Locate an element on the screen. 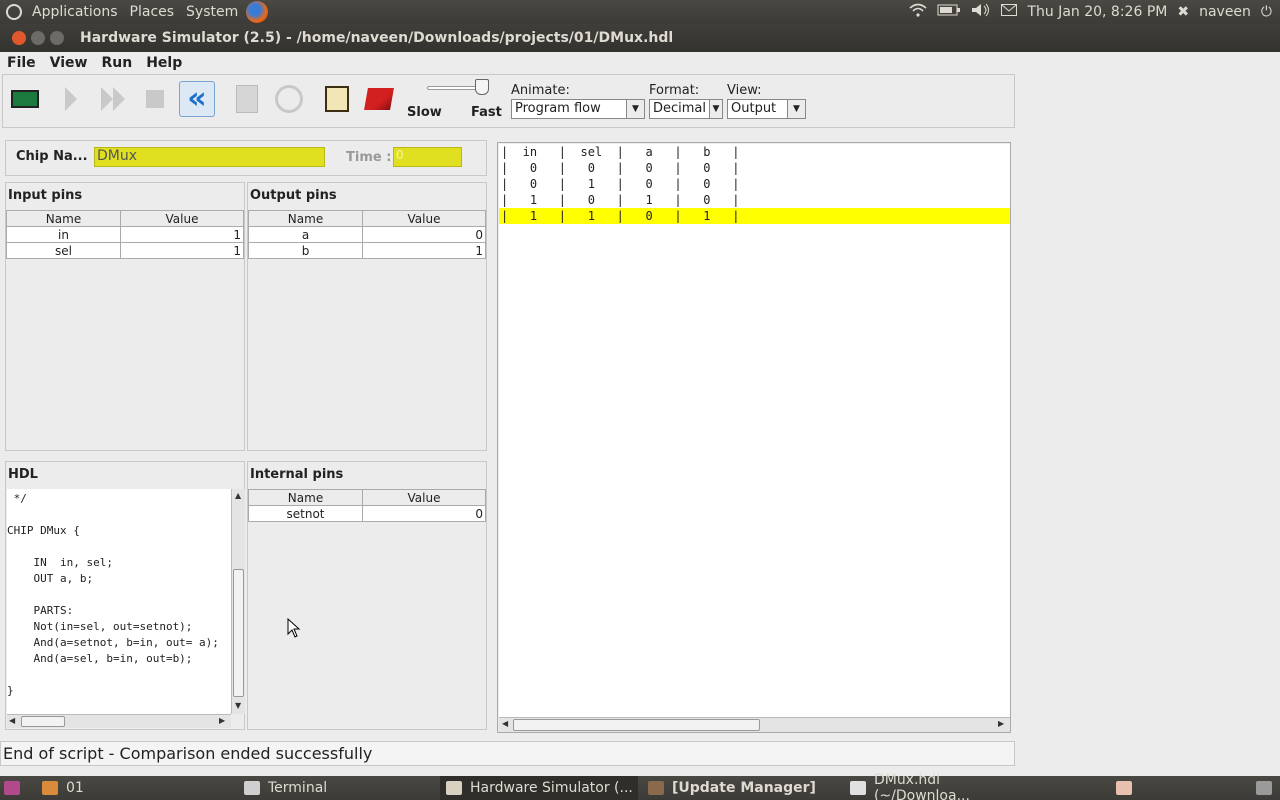  show-desktop-button is located at coordinates (15, 788).